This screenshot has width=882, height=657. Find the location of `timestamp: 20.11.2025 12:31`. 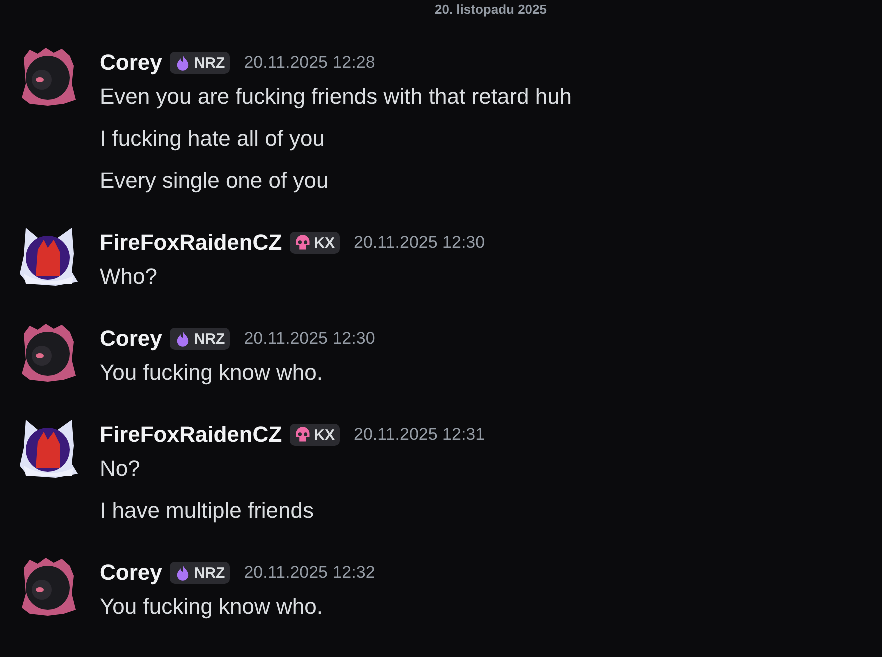

timestamp: 20.11.2025 12:31 is located at coordinates (420, 435).